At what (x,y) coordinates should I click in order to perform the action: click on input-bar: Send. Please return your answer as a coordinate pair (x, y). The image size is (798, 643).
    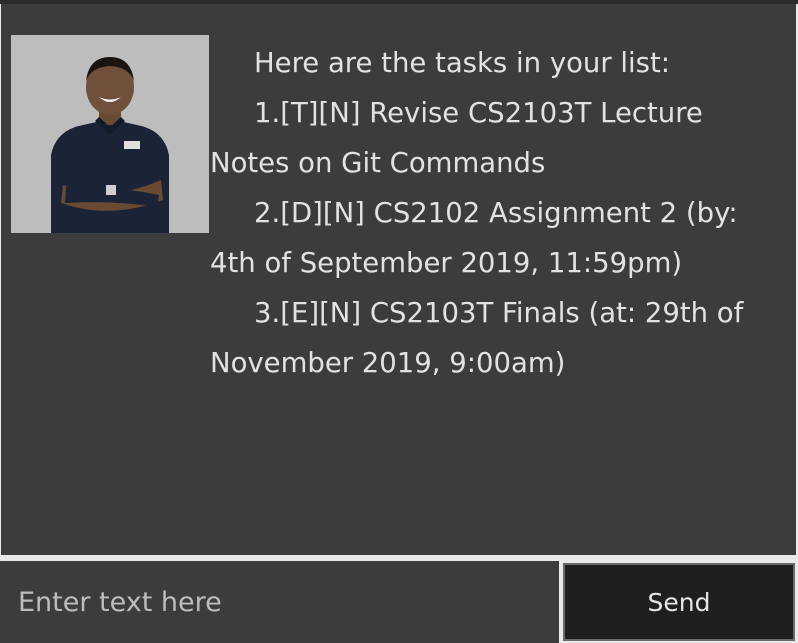
    Looking at the image, I should click on (399, 601).